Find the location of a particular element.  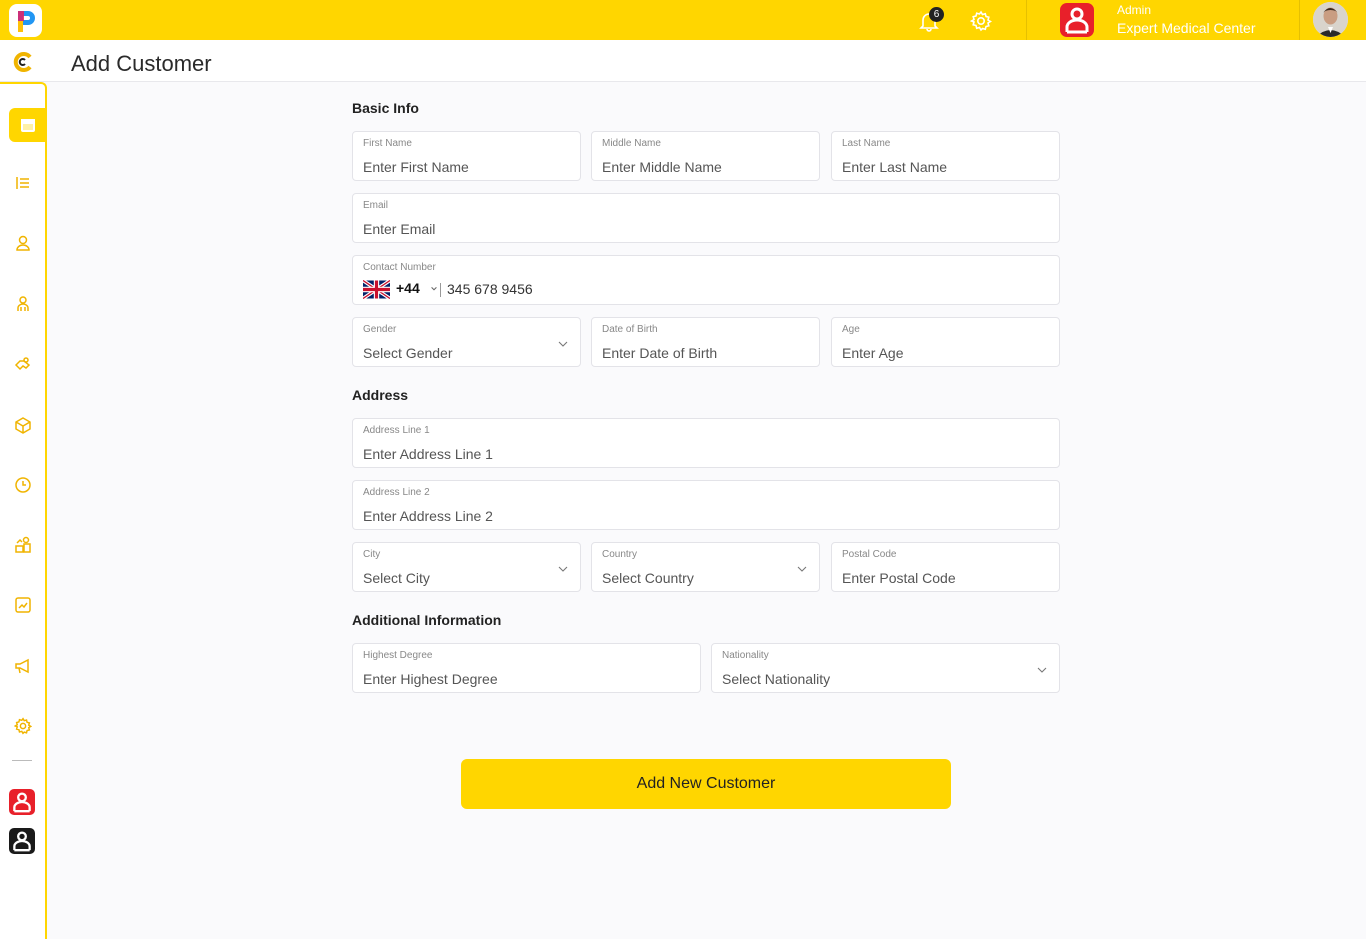

first-name-input: Enter First Name is located at coordinates (416, 167).